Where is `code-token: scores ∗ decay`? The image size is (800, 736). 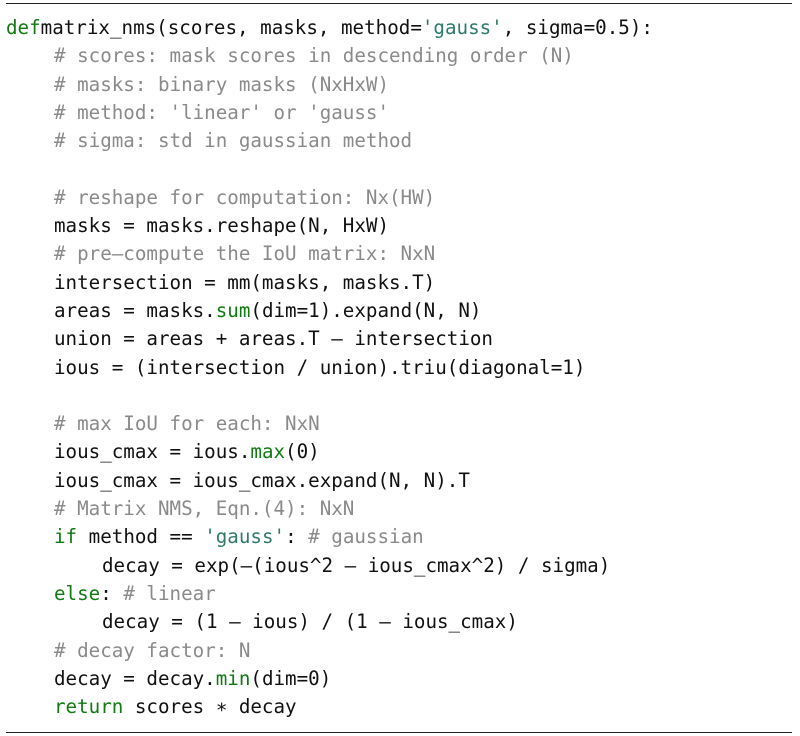
code-token: scores ∗ decay is located at coordinates (210, 707).